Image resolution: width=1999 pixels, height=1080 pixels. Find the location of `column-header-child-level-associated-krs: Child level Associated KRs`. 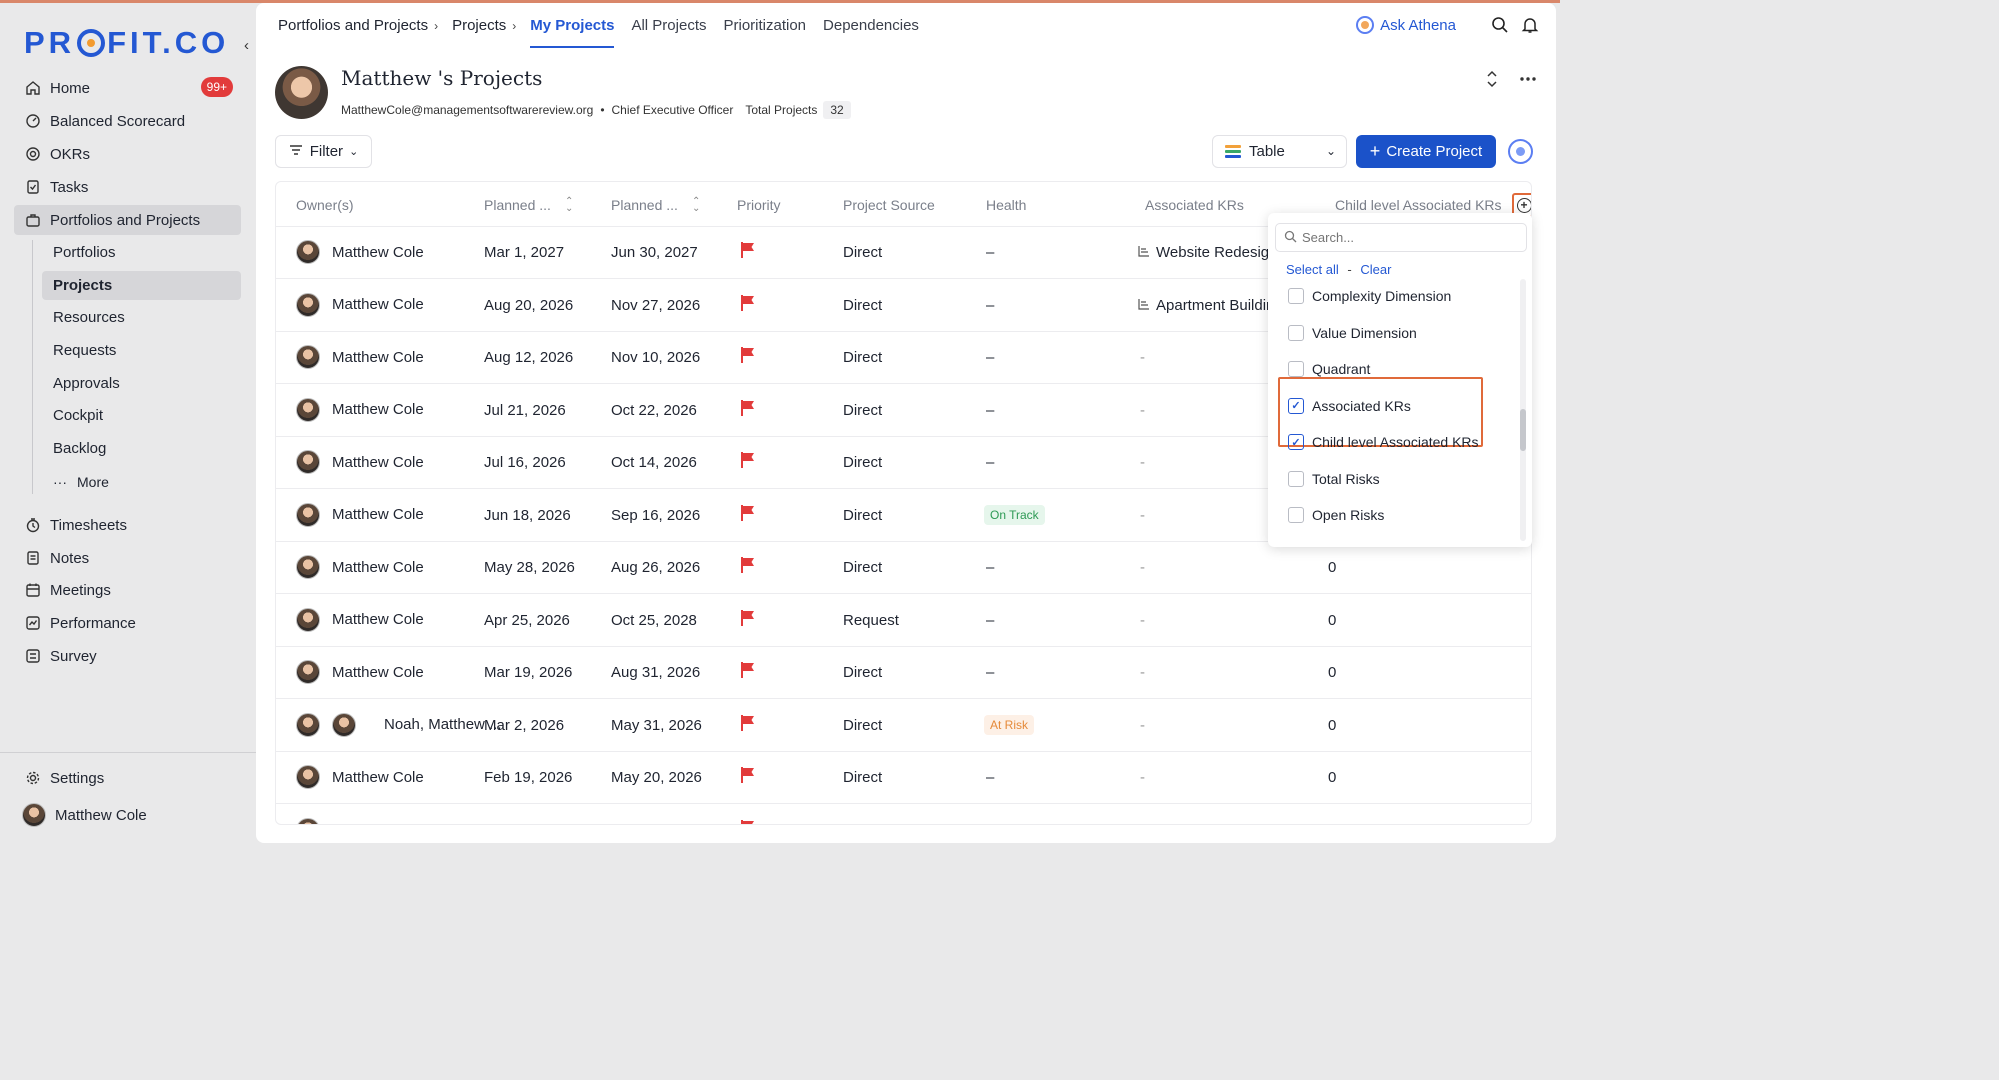

column-header-child-level-associated-krs: Child level Associated KRs is located at coordinates (1418, 205).